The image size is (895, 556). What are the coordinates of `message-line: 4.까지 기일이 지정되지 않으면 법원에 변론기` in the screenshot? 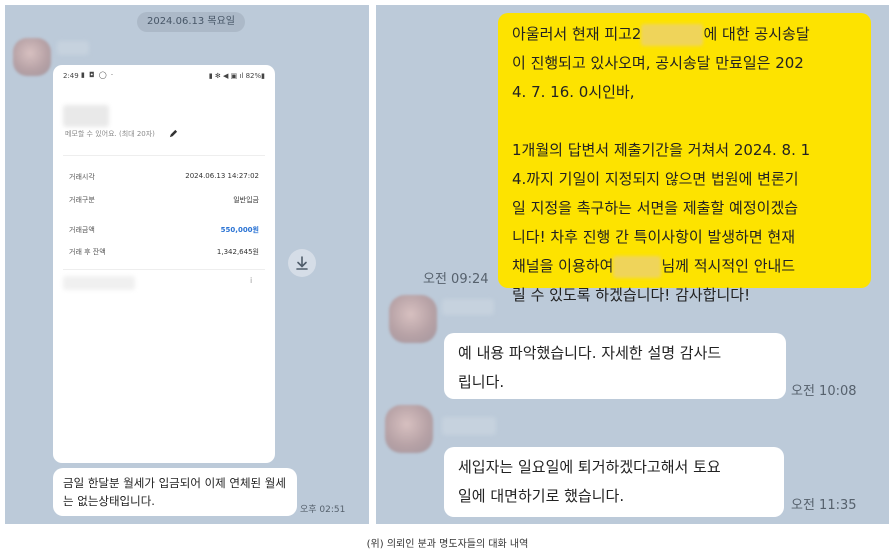 It's located at (655, 179).